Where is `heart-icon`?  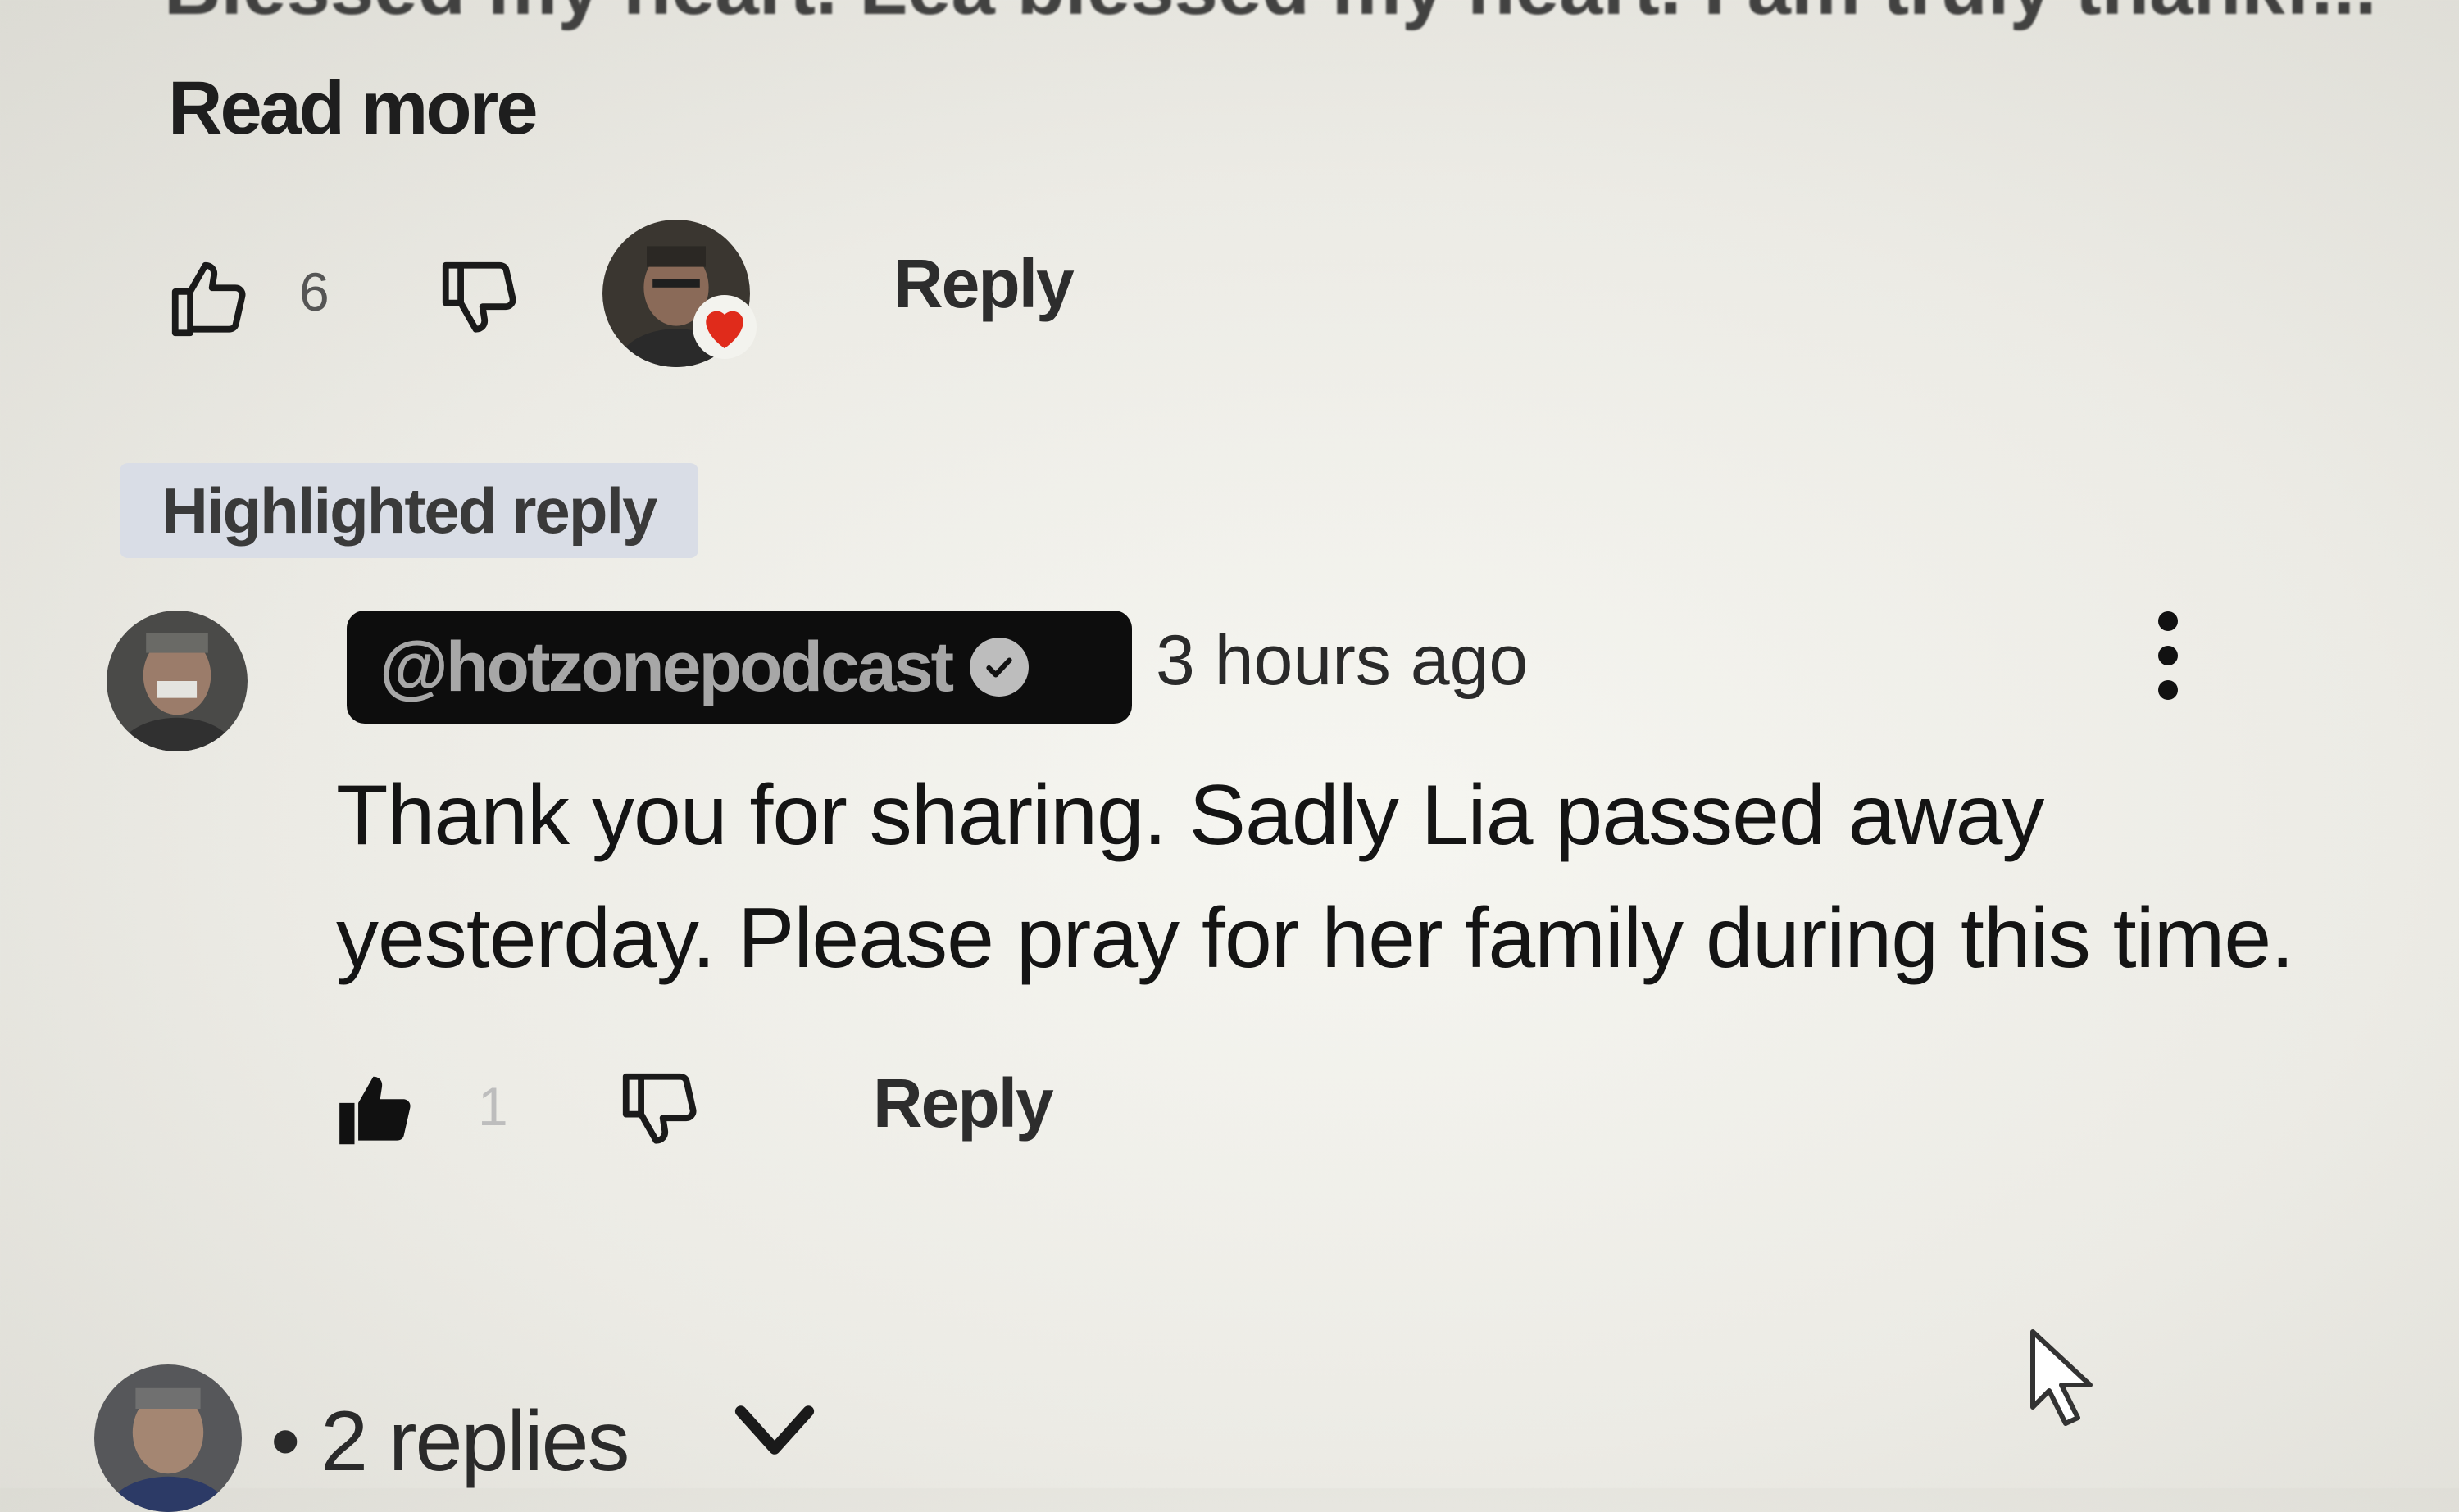 heart-icon is located at coordinates (725, 327).